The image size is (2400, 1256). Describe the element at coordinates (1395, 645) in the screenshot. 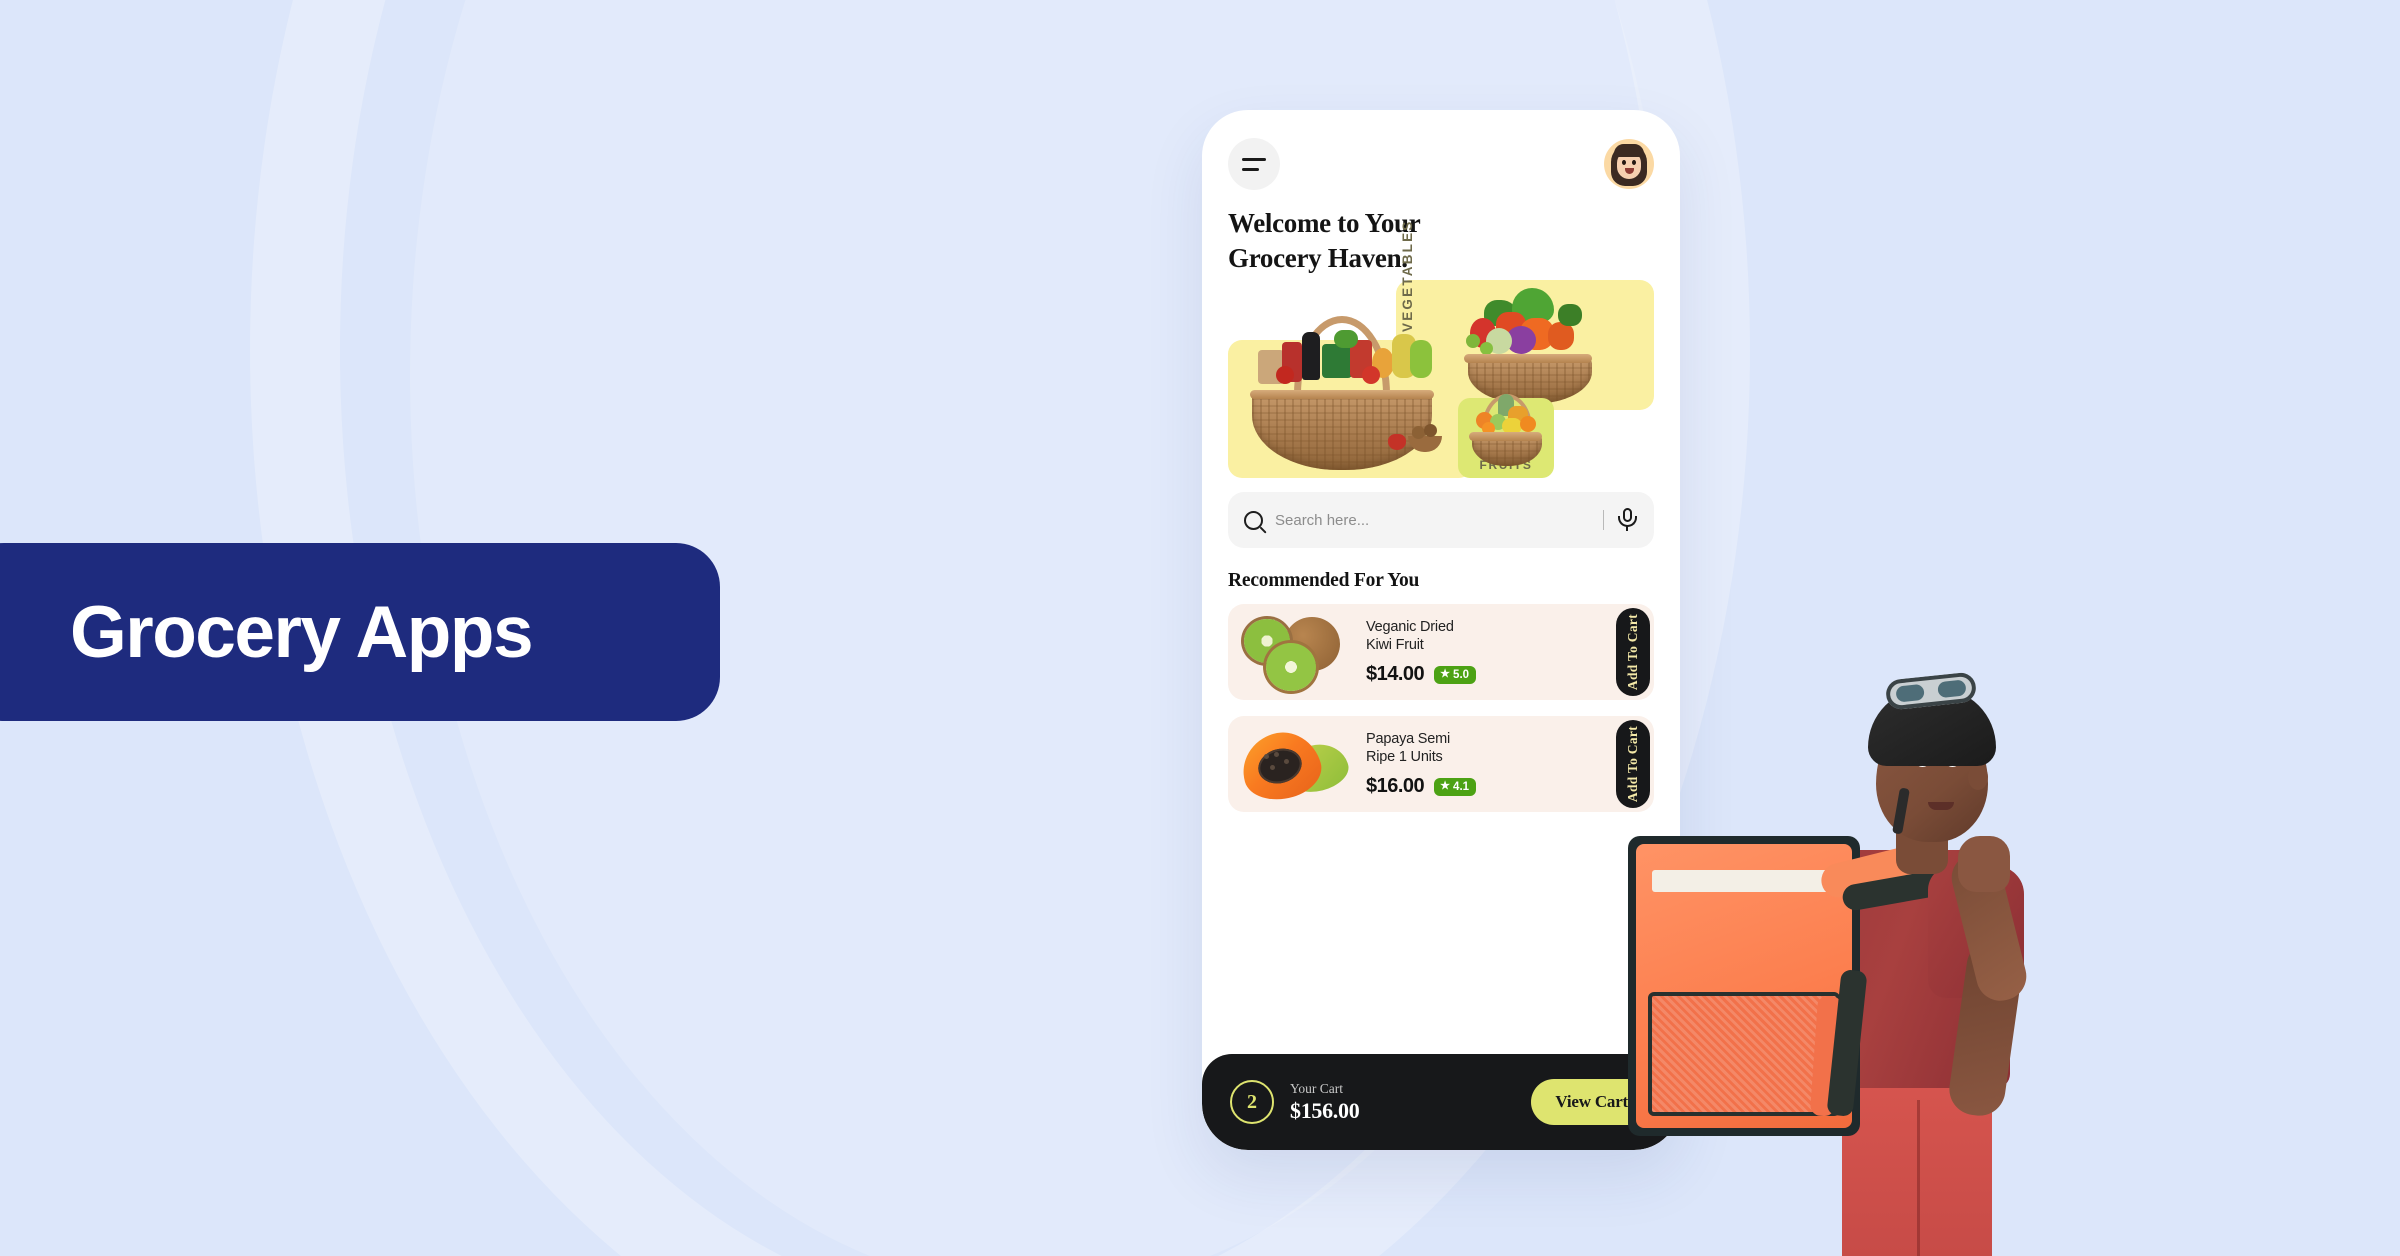

I see `product-name-line-2: Kiwi Fruit` at that location.